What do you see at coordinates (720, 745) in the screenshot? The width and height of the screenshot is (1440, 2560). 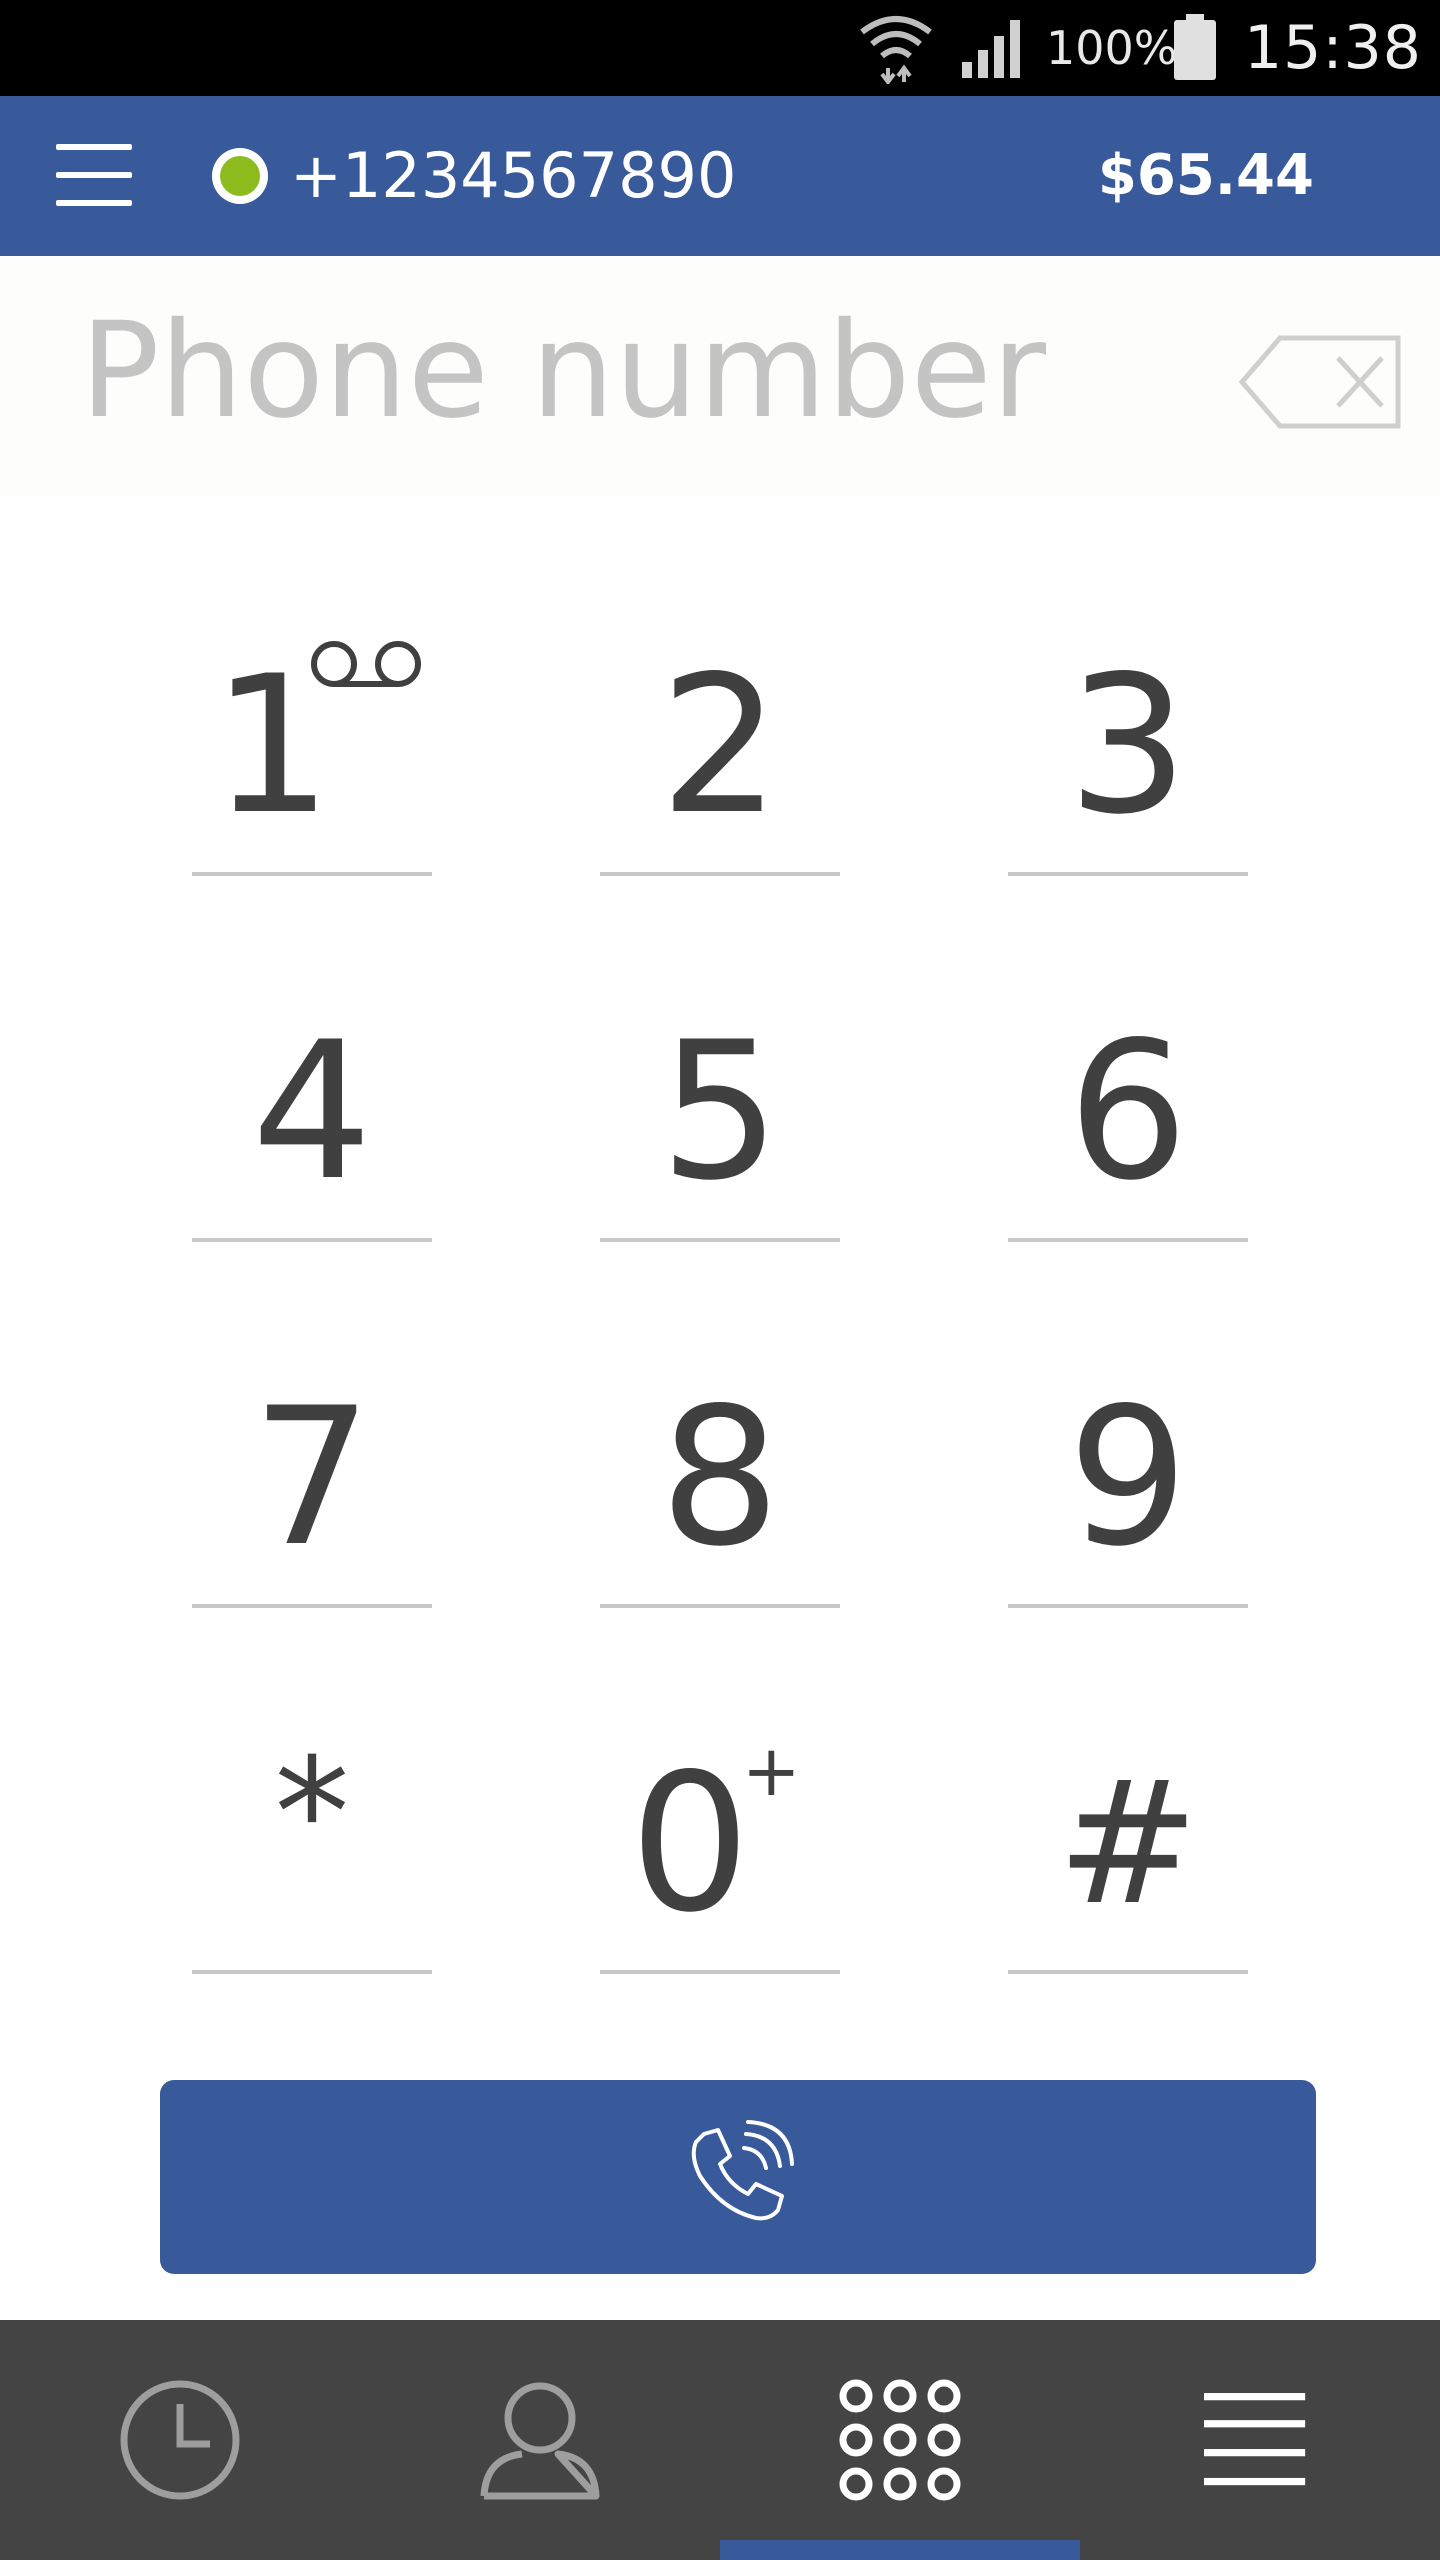 I see `key-digit: 2` at bounding box center [720, 745].